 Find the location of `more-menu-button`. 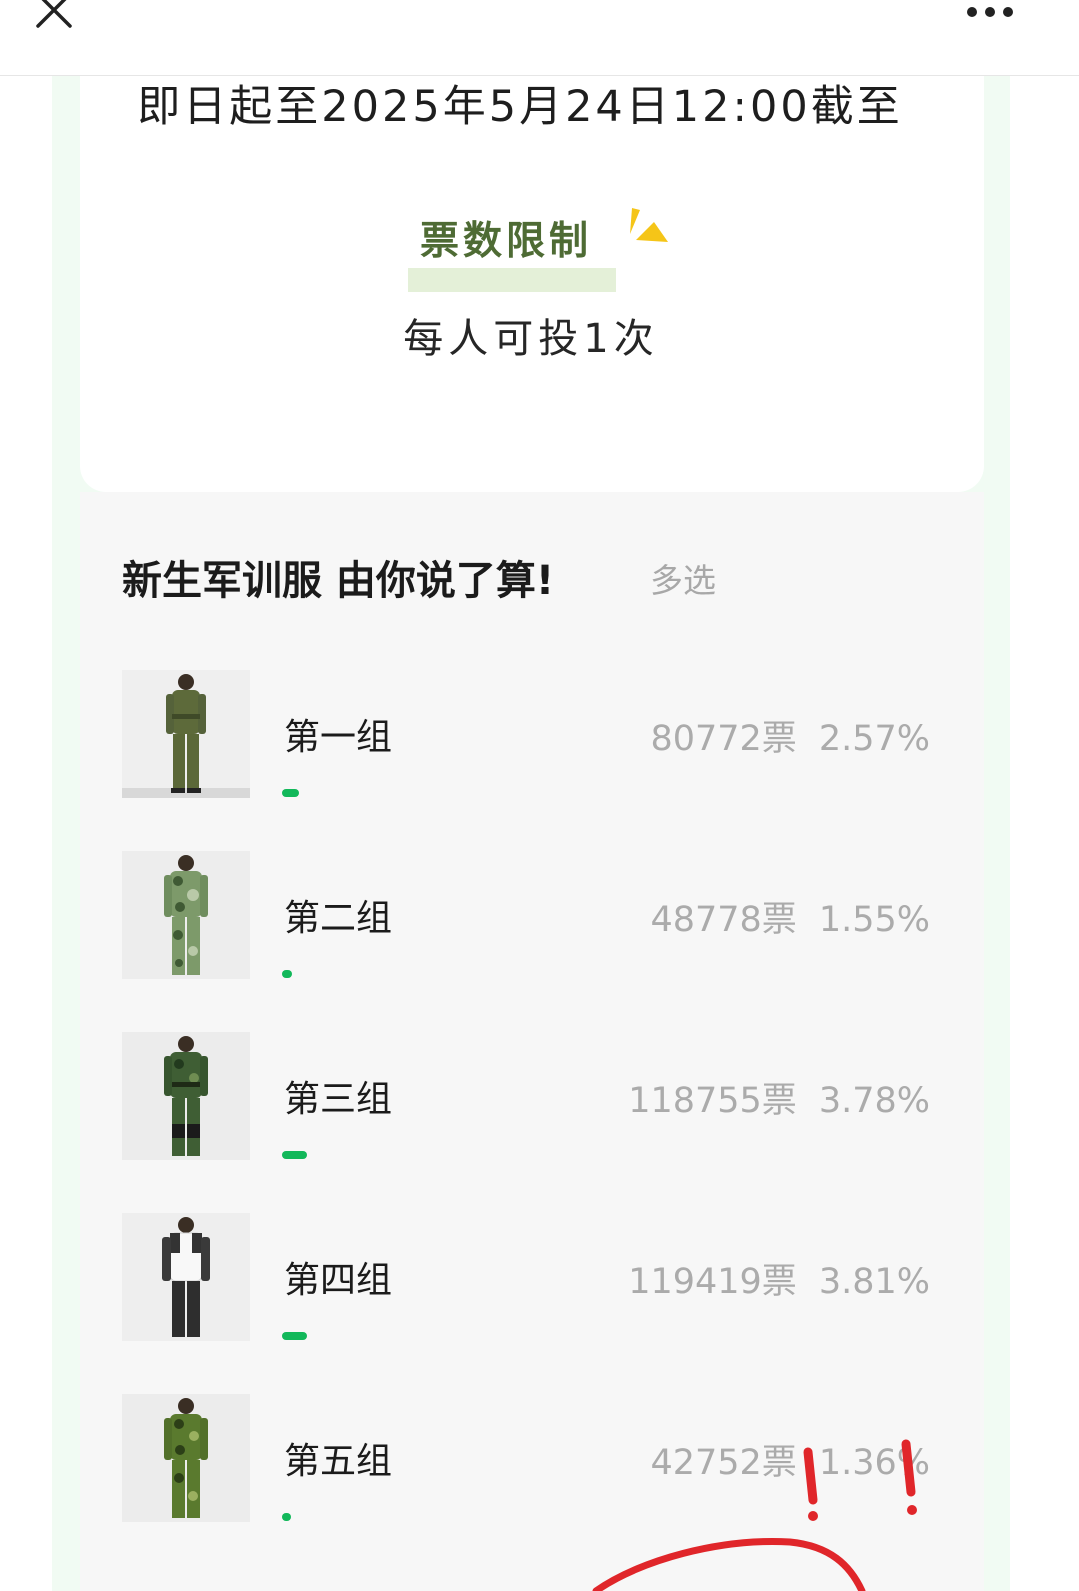

more-menu-button is located at coordinates (996, 13).